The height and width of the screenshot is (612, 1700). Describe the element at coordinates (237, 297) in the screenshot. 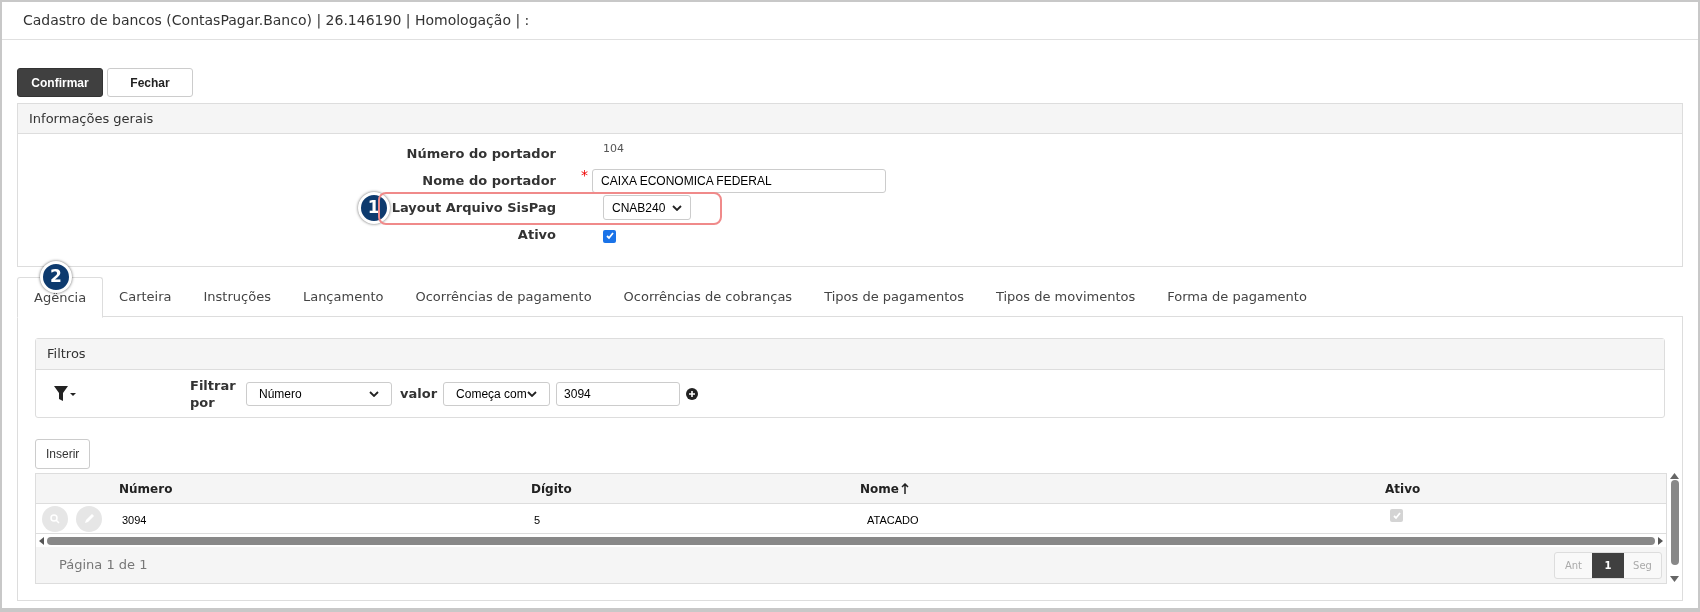

I see `tab: Instruções` at that location.